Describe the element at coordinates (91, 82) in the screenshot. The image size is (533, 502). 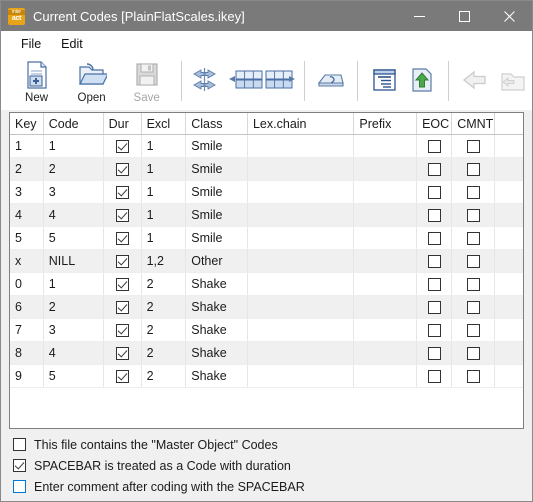
I see `open-button: Open` at that location.